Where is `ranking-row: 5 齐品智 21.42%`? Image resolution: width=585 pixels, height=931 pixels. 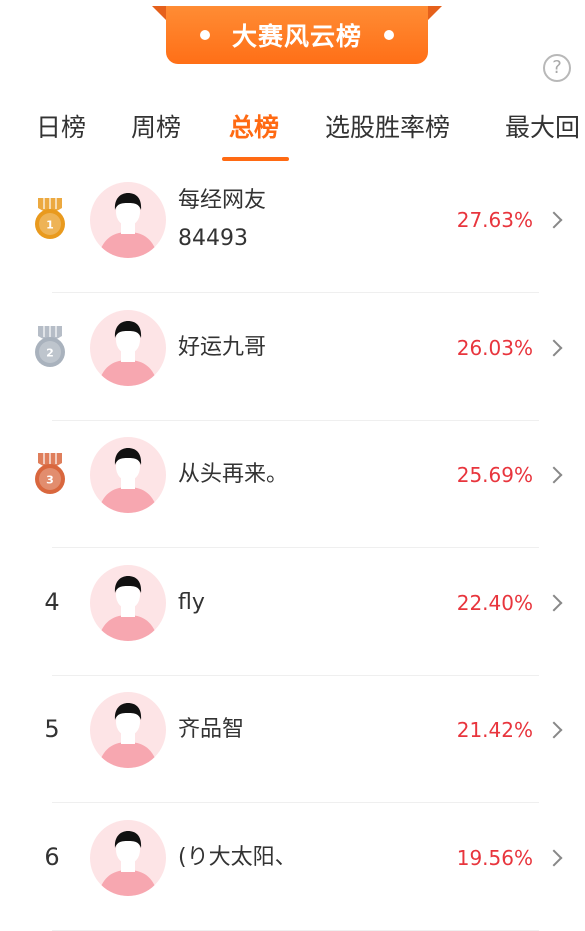 ranking-row: 5 齐品智 21.42% is located at coordinates (292, 739).